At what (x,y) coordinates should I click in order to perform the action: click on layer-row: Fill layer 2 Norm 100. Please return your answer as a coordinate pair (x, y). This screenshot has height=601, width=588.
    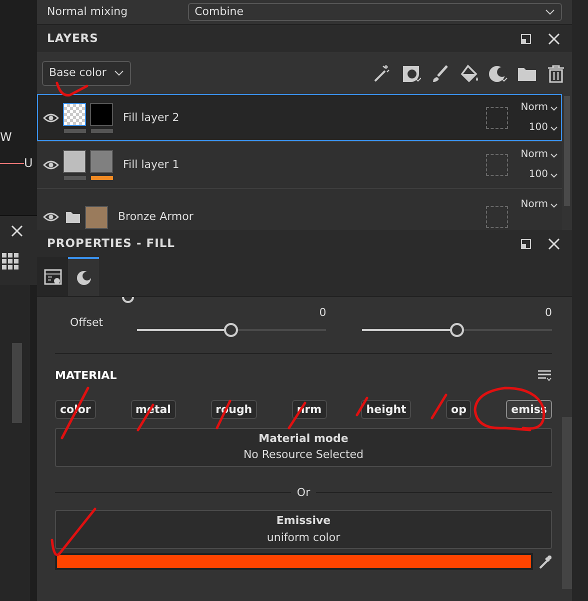
    Looking at the image, I should click on (299, 117).